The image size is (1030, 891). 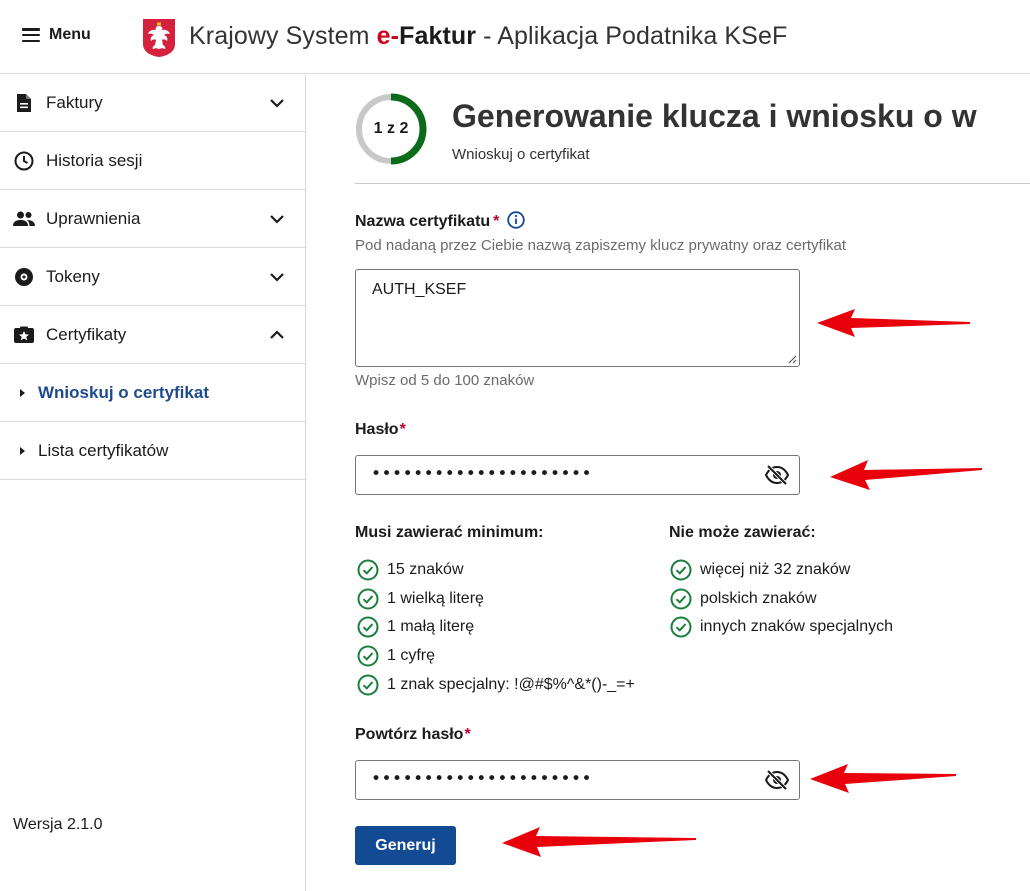 I want to click on rule-item: innych znaków specjalnych, so click(x=781, y=627).